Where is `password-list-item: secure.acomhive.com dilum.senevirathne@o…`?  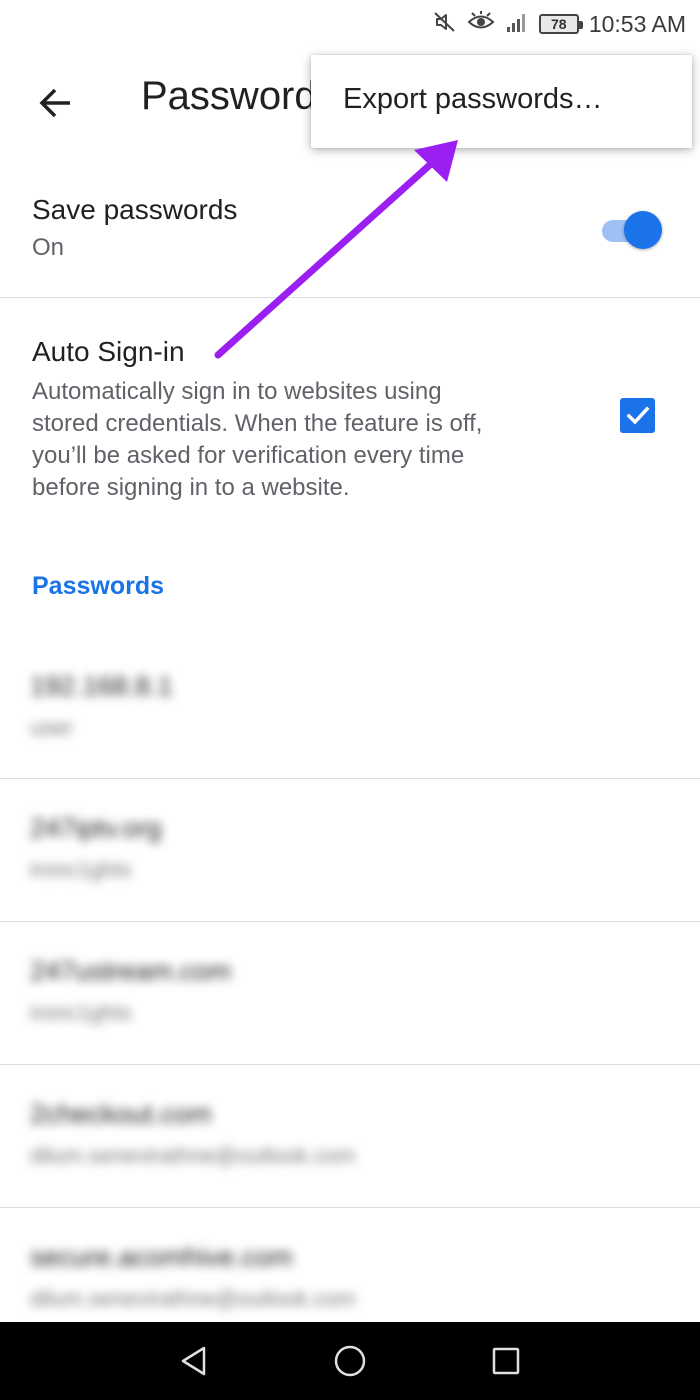
password-list-item: secure.acomhive.com dilum.senevirathne@o… is located at coordinates (350, 1265).